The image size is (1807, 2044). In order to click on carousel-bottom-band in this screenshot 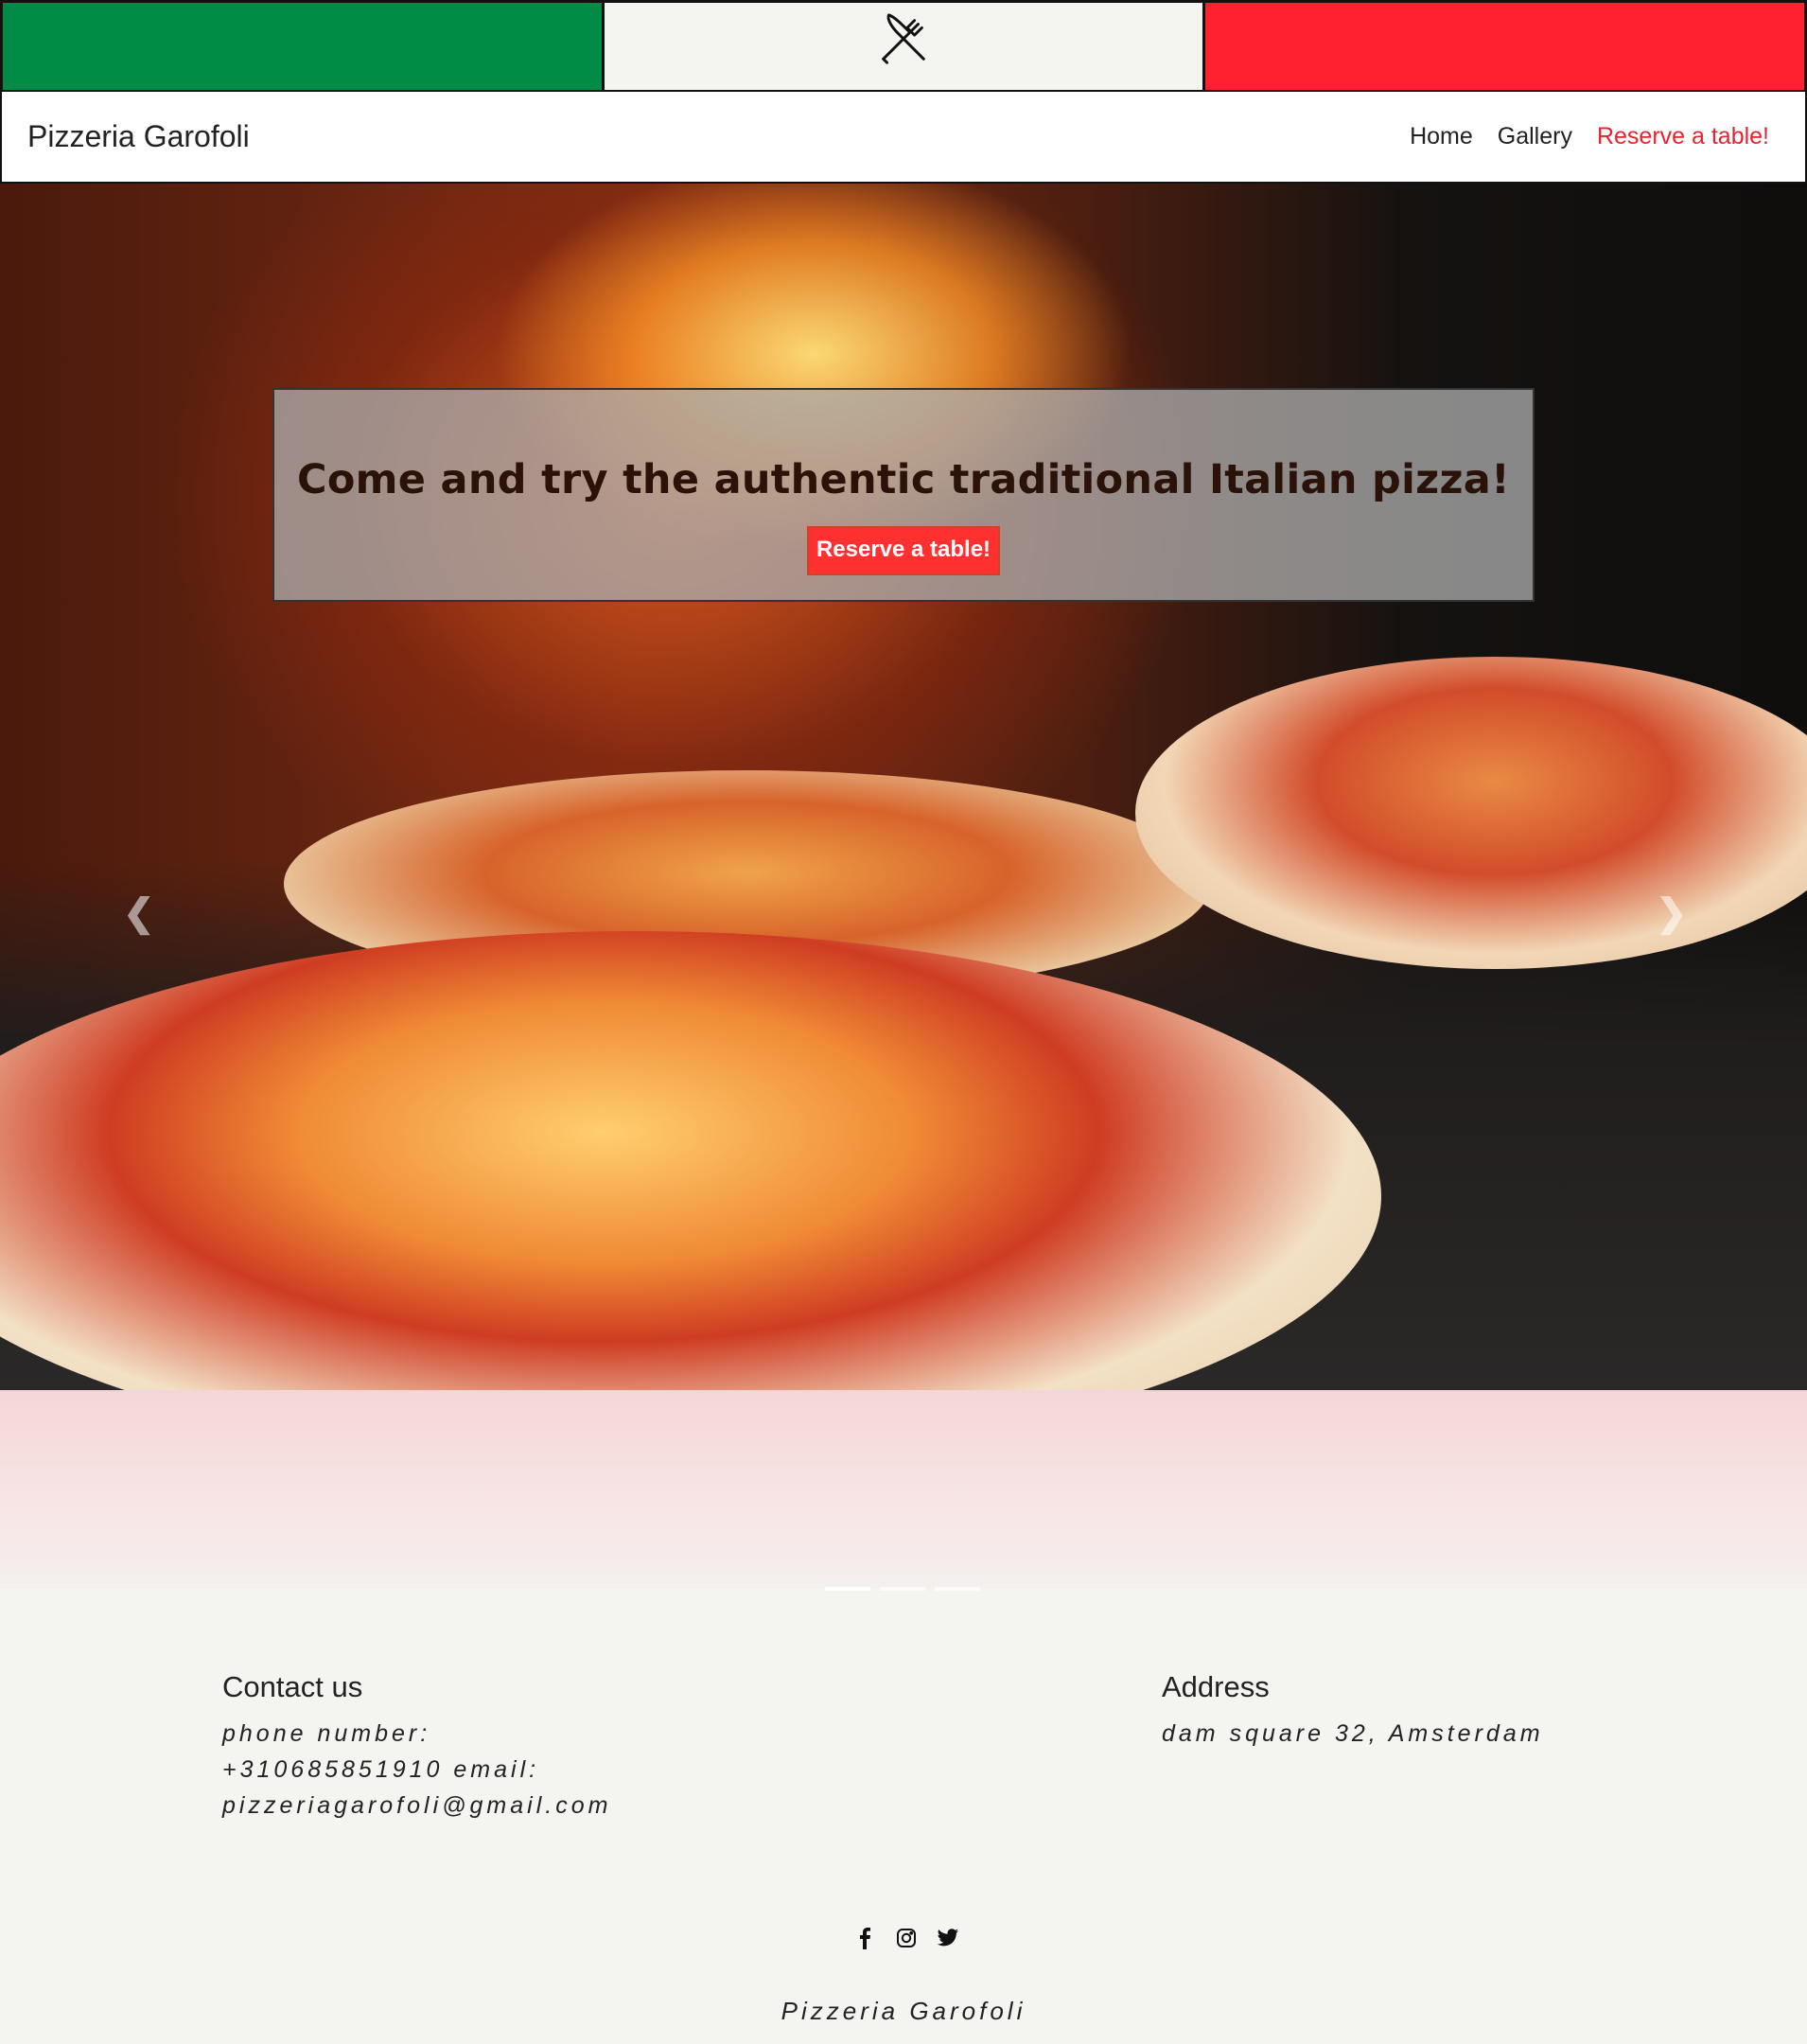, I will do `click(903, 1489)`.